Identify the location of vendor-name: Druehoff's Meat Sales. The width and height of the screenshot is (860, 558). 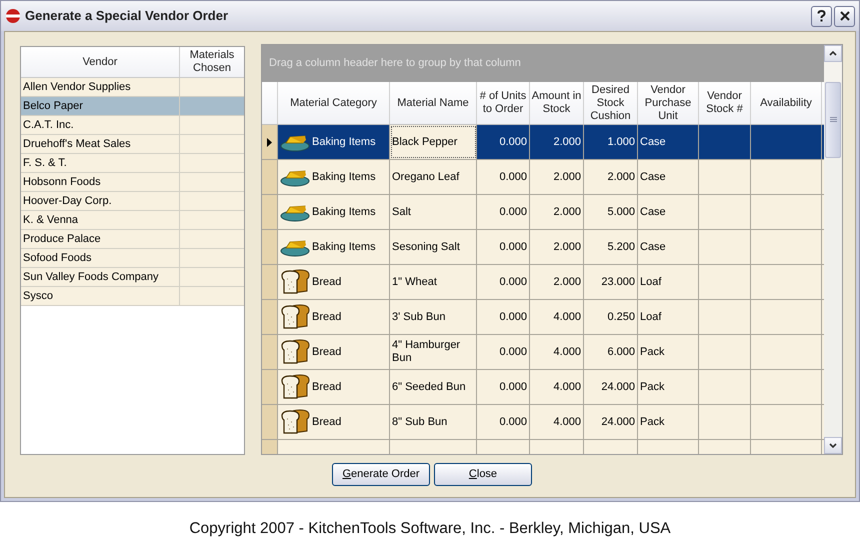
(100, 144).